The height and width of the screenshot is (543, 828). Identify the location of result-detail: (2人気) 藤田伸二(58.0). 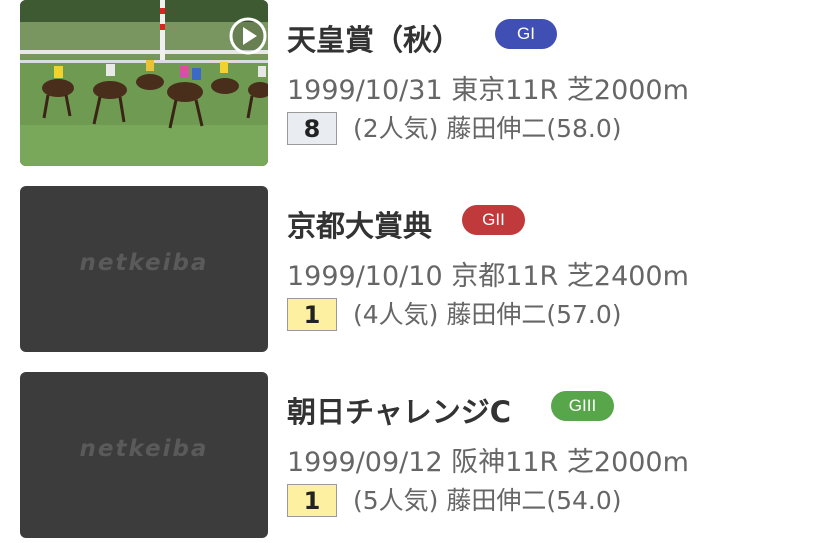
(487, 128).